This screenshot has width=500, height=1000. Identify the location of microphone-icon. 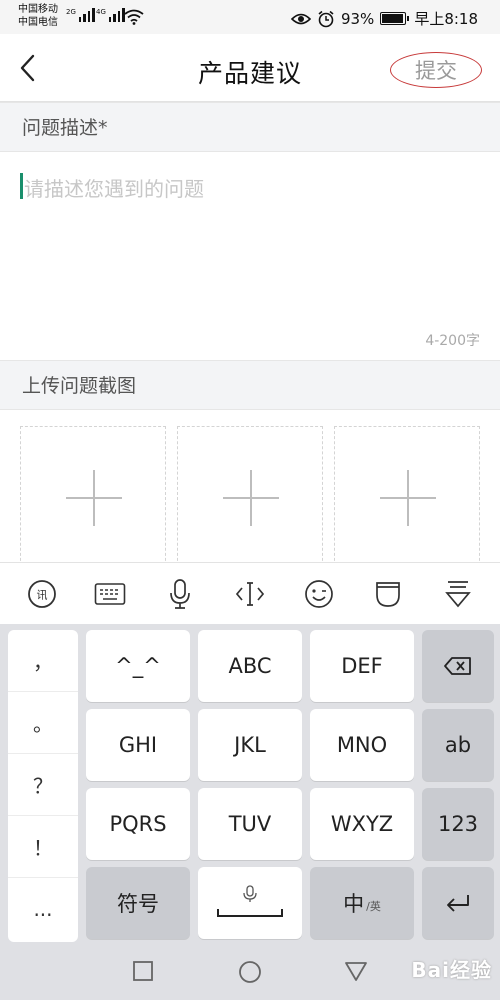
(180, 594).